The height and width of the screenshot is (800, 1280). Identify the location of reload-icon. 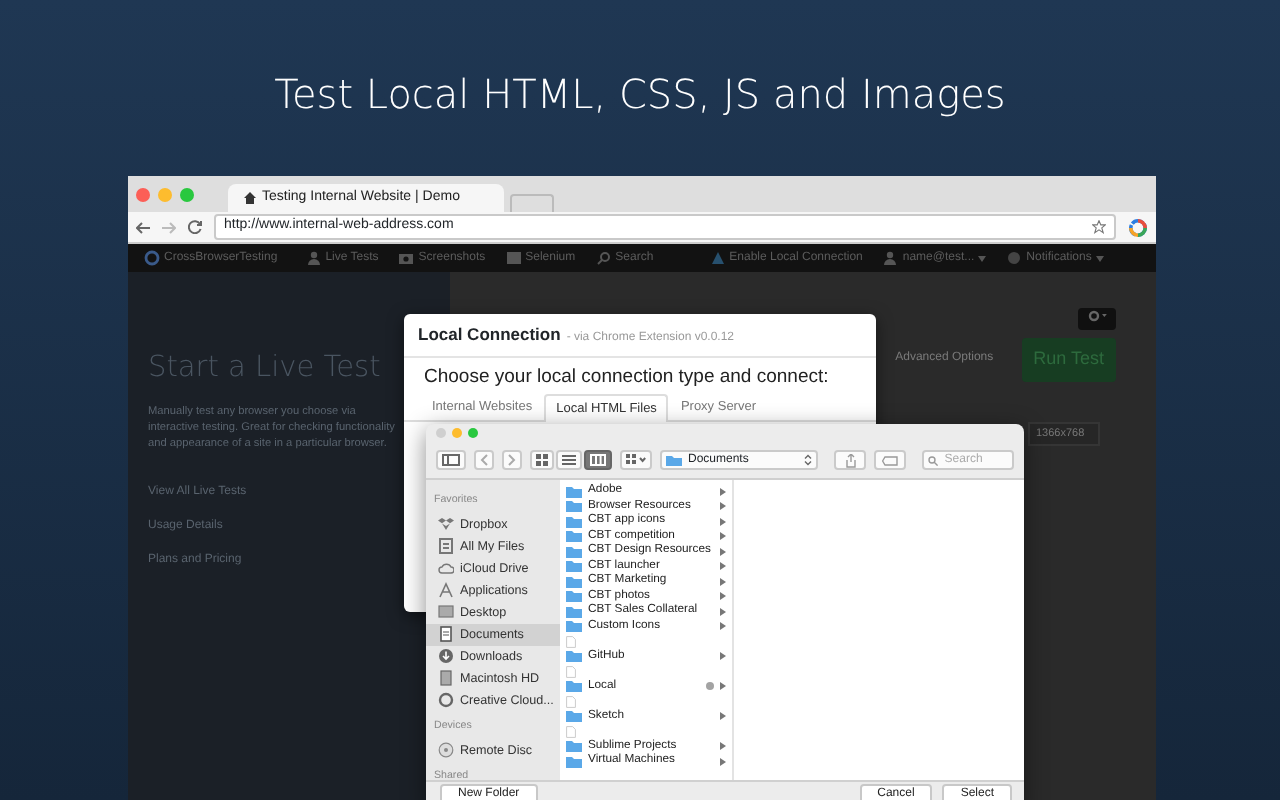
(195, 227).